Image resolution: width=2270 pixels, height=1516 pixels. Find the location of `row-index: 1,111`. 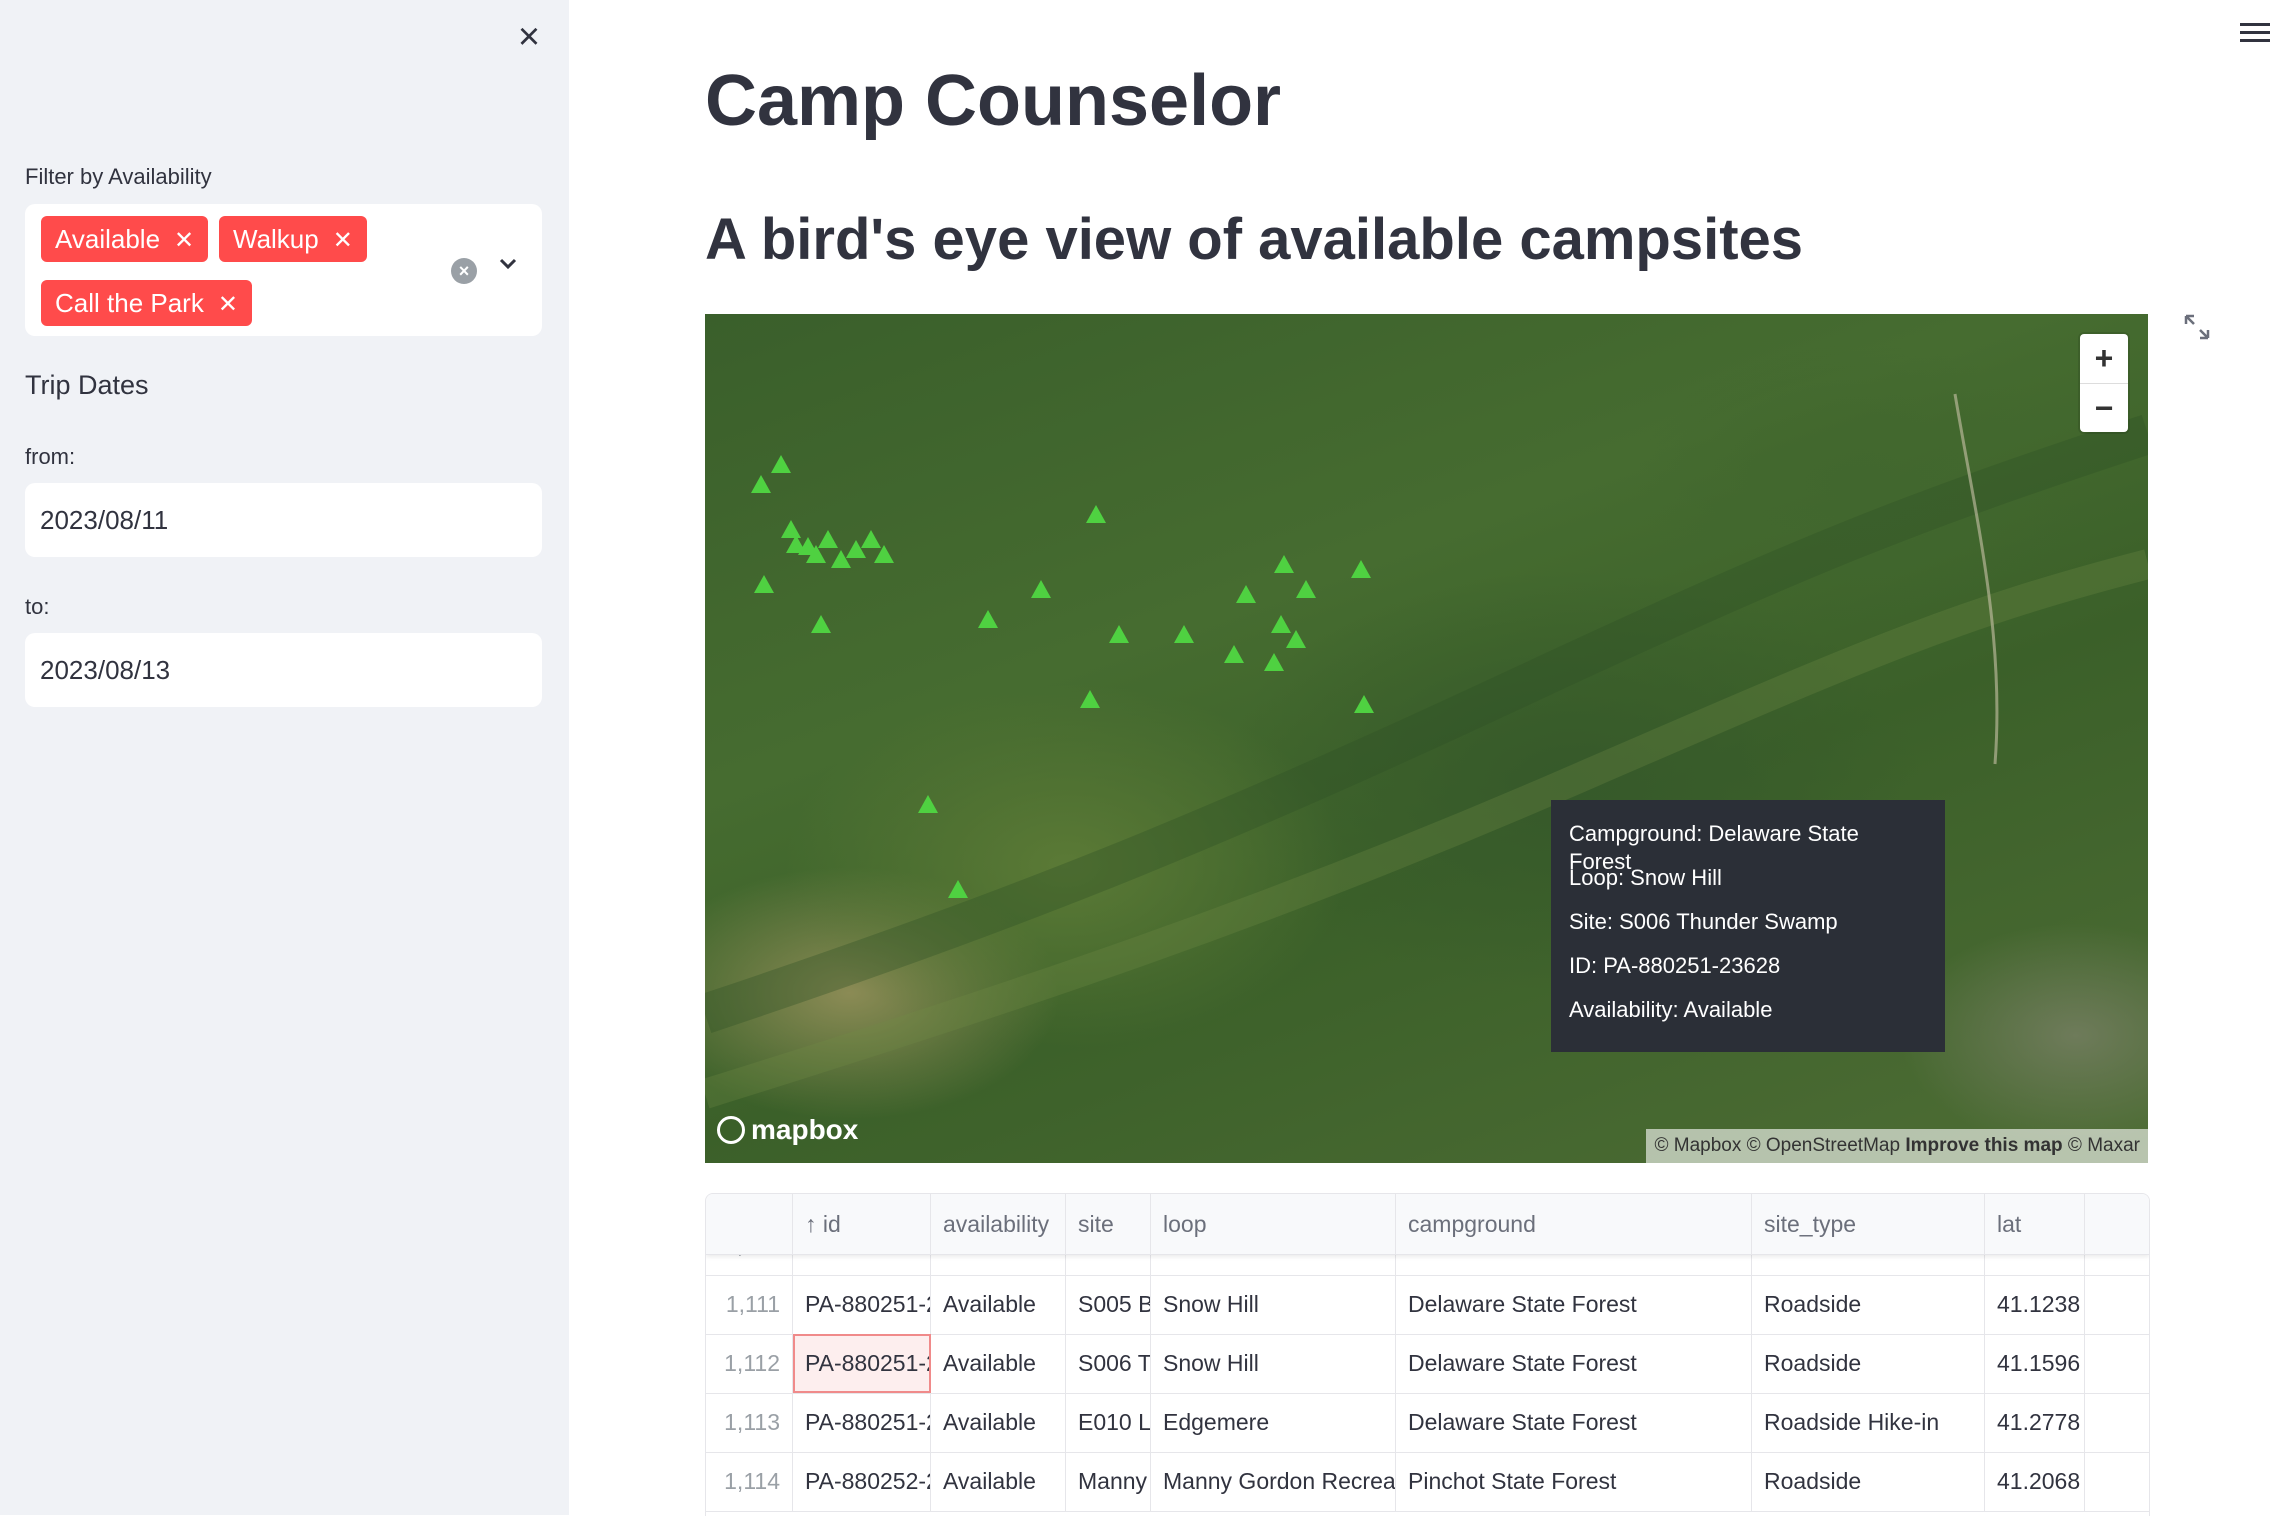

row-index: 1,111 is located at coordinates (749, 1304).